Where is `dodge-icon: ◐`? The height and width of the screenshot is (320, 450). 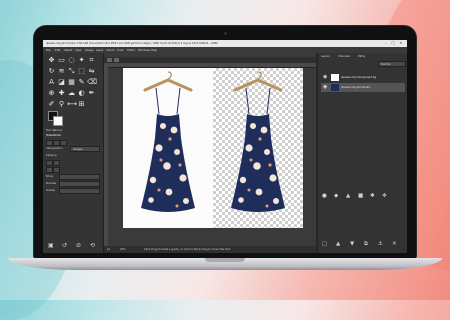 dodge-icon: ◐ is located at coordinates (81, 93).